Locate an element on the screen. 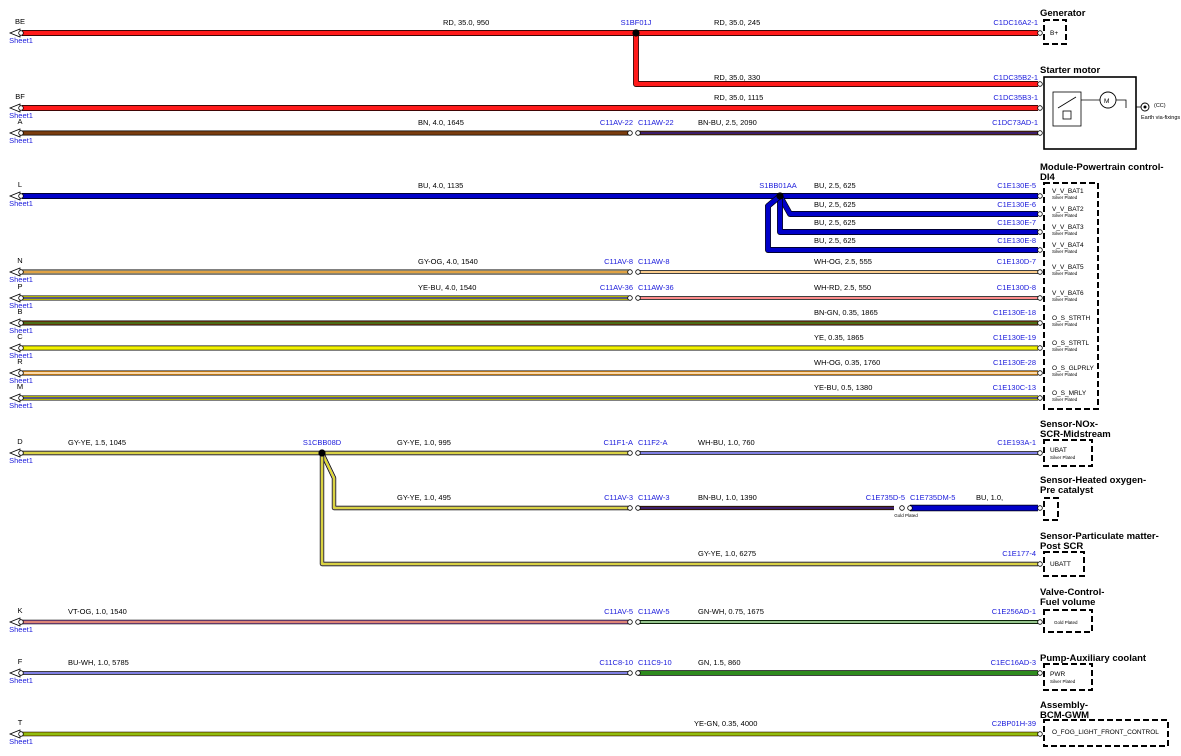 Image resolution: width=1181 pixels, height=756 pixels. offsheet-label: L is located at coordinates (20, 184).